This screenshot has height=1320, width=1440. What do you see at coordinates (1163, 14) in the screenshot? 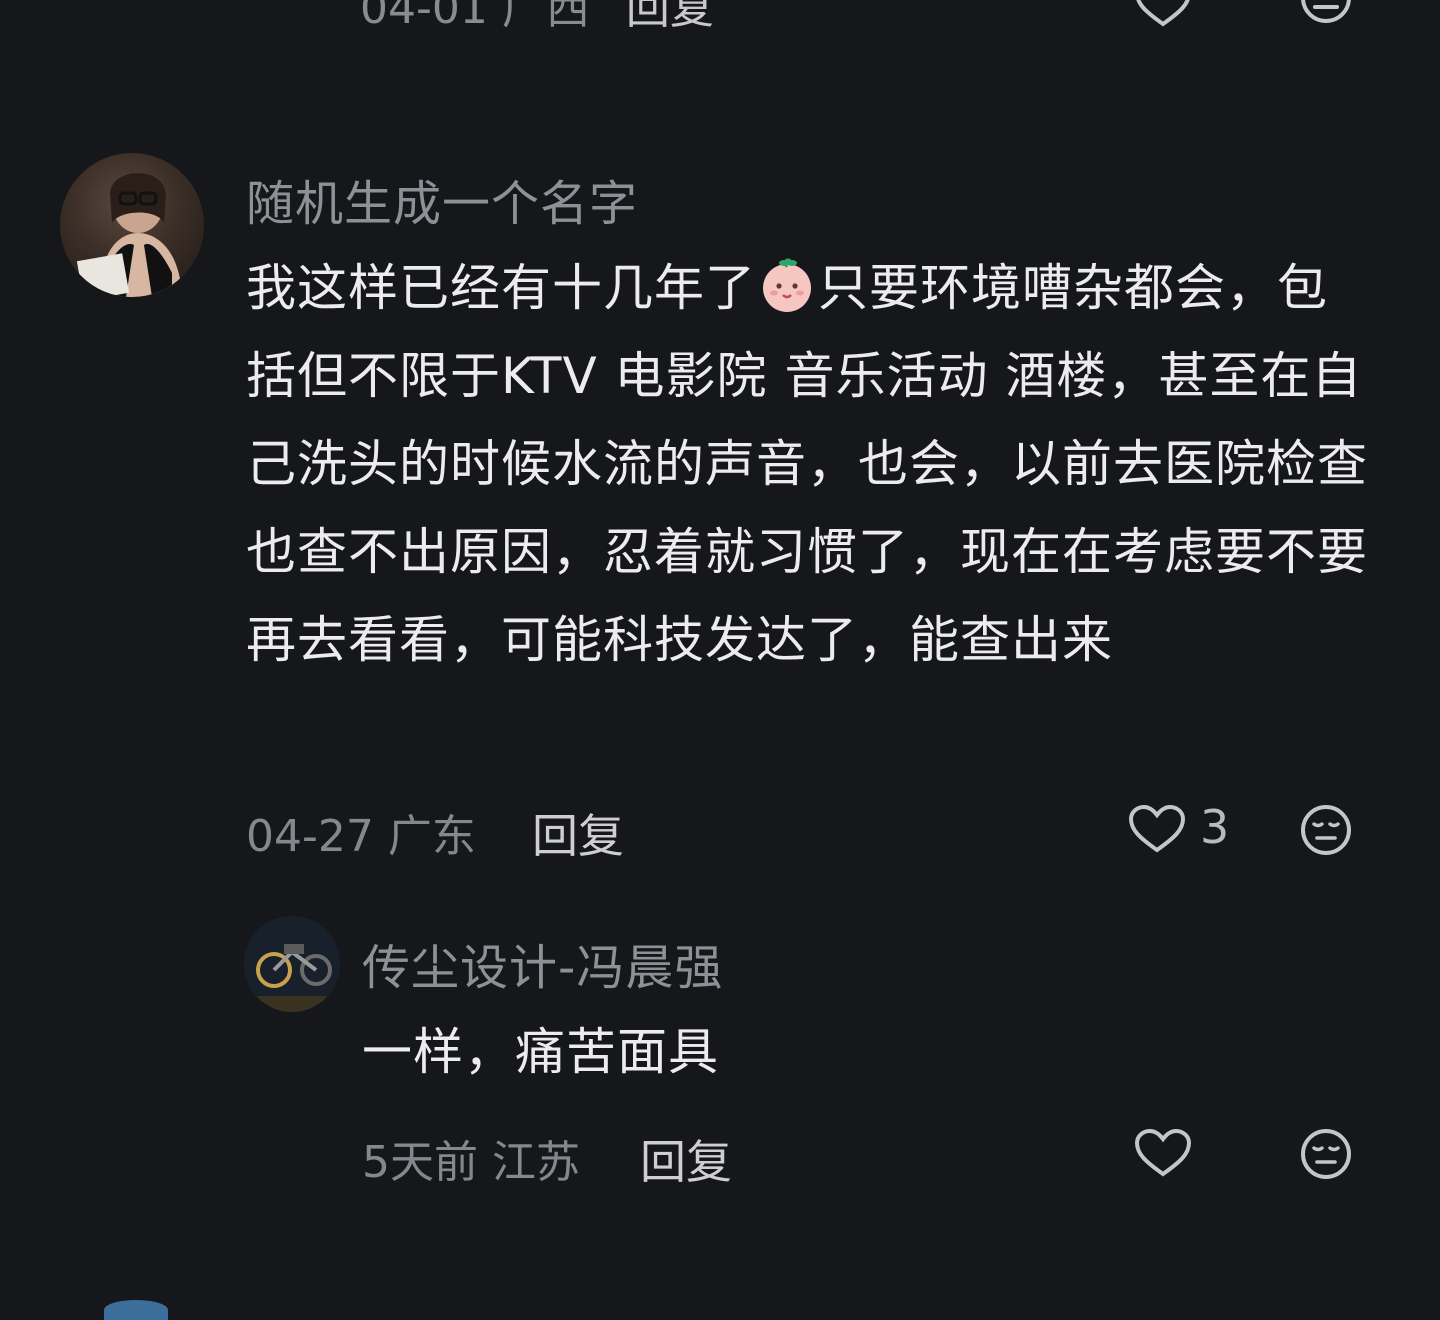
I see `prev-comment-heart-icon` at bounding box center [1163, 14].